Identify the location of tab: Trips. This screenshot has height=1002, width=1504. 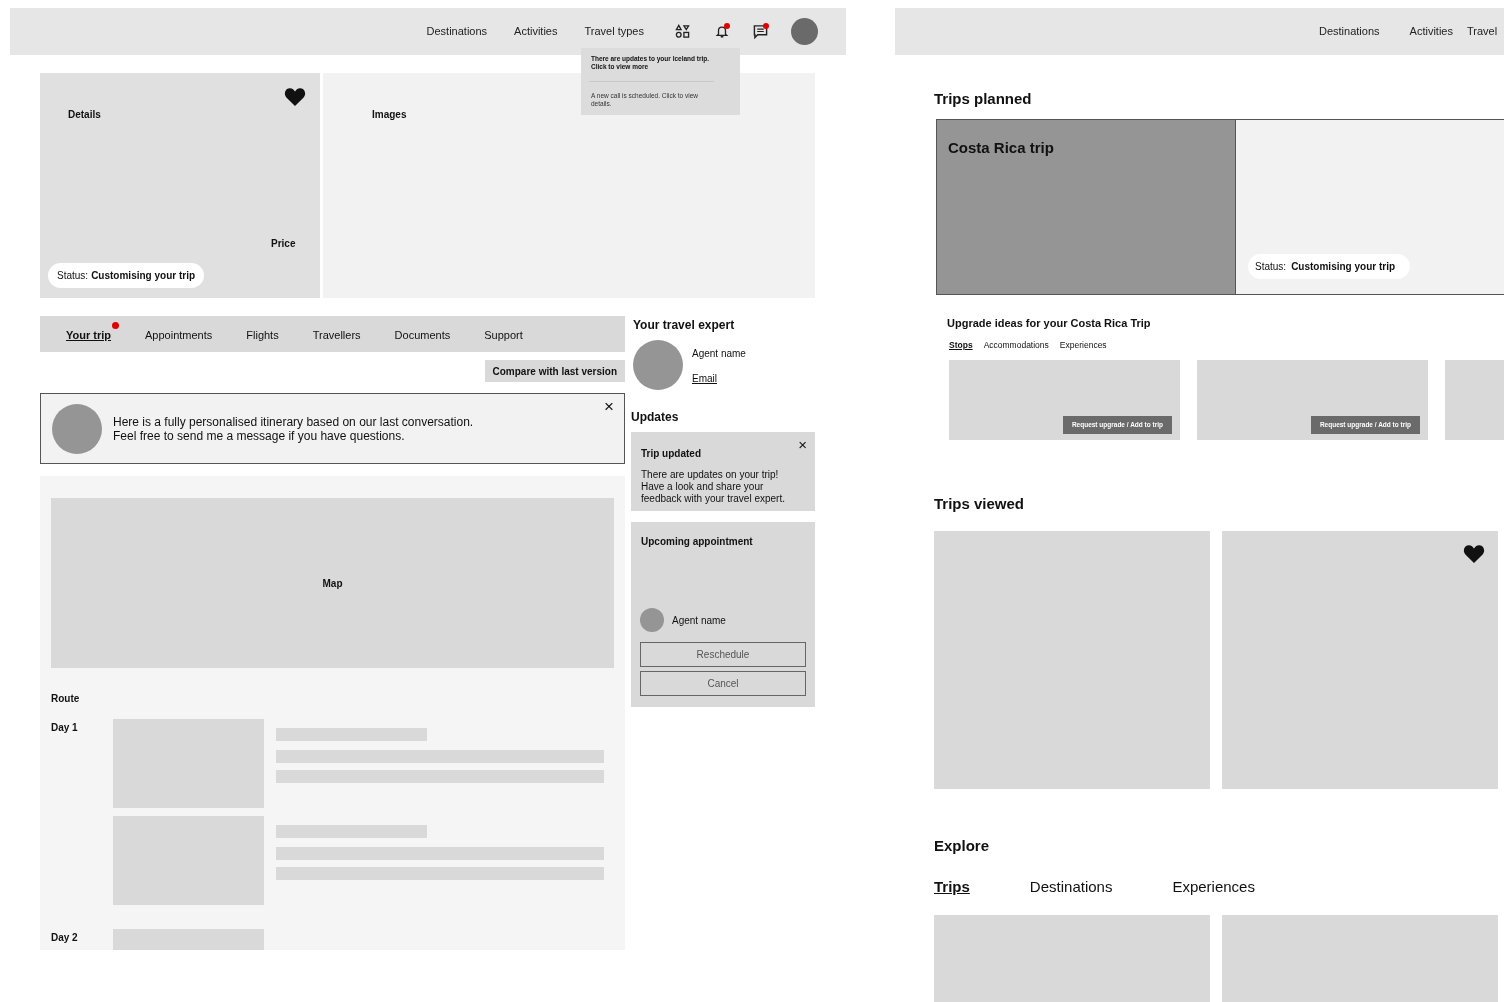
(952, 887).